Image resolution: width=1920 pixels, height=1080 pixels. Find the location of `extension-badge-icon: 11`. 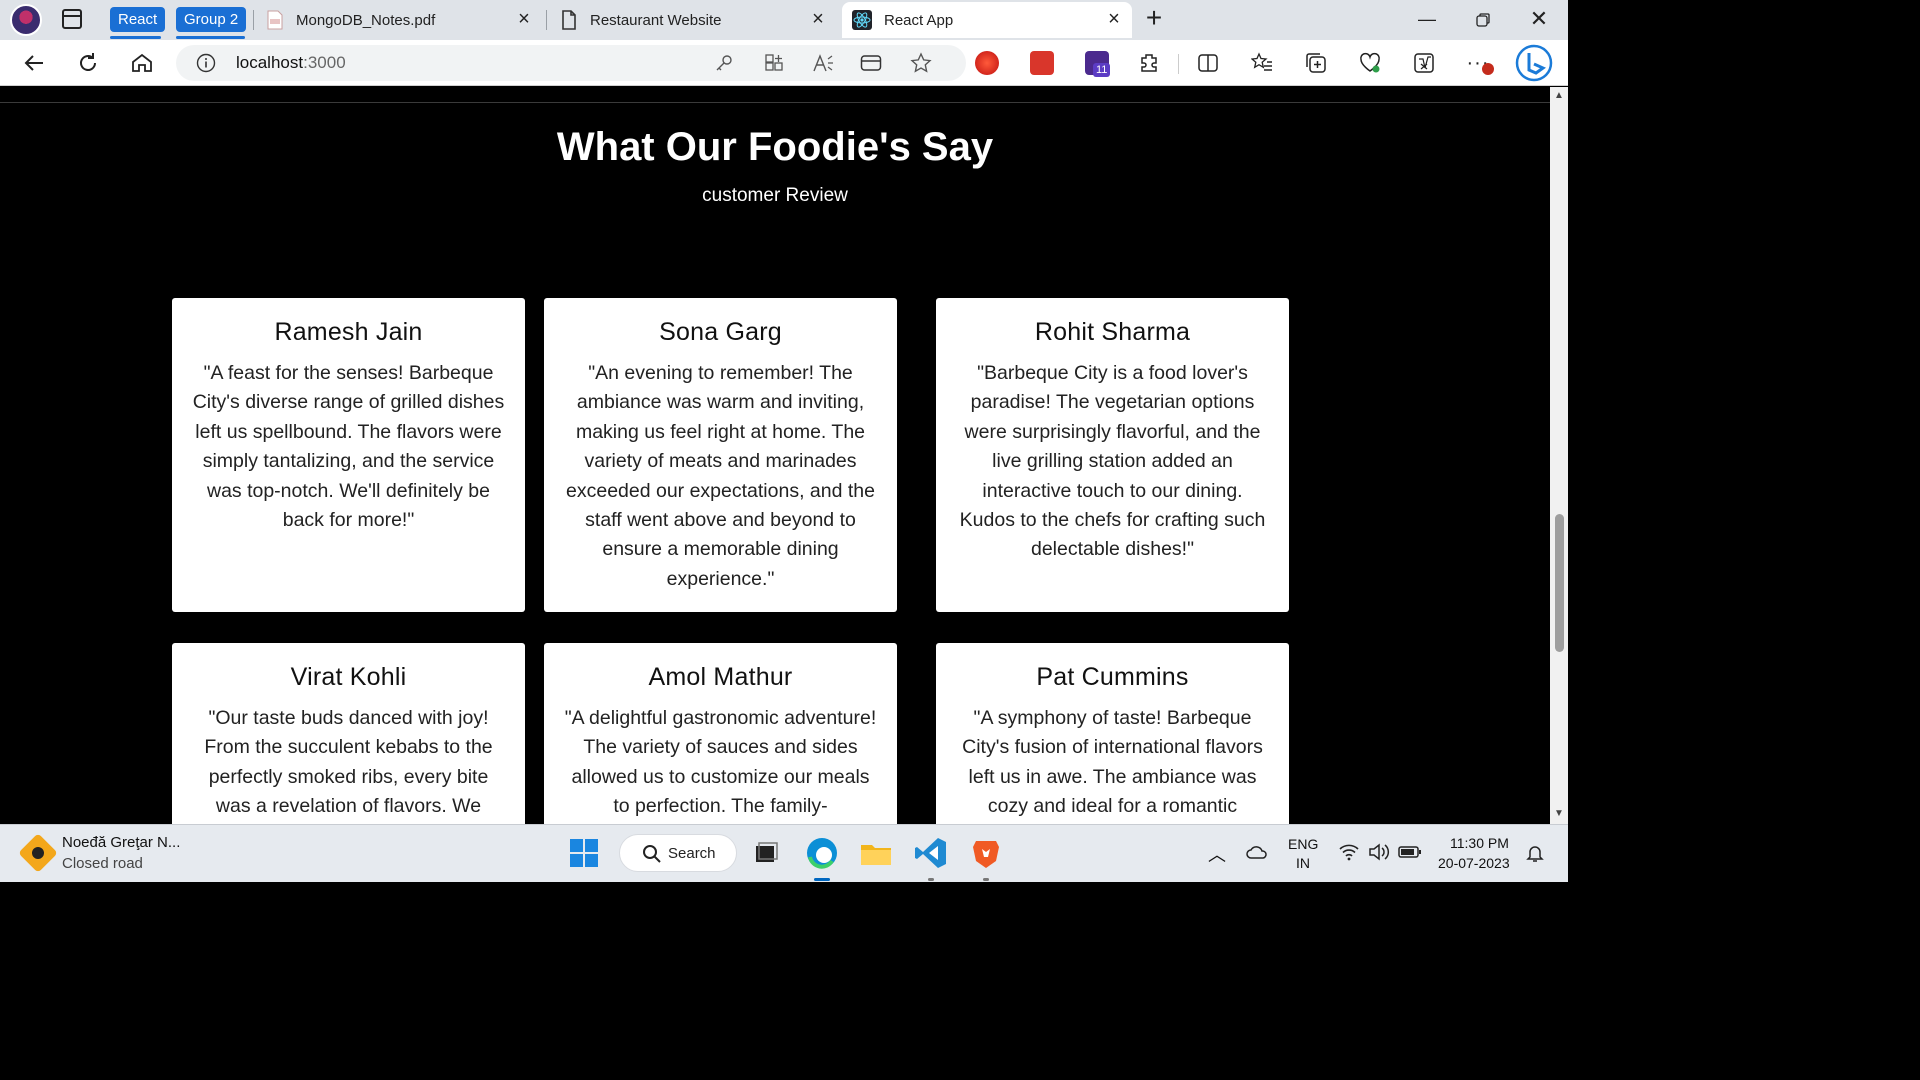

extension-badge-icon: 11 is located at coordinates (1098, 64).